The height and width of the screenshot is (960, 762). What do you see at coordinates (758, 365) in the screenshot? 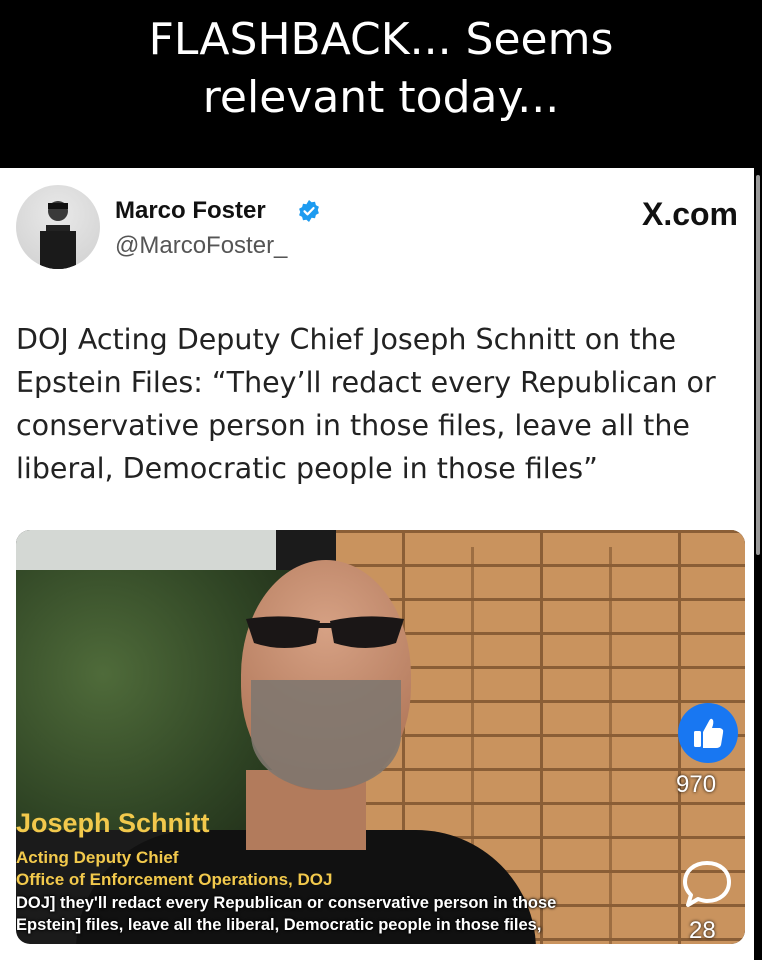
I see `scrollbar` at bounding box center [758, 365].